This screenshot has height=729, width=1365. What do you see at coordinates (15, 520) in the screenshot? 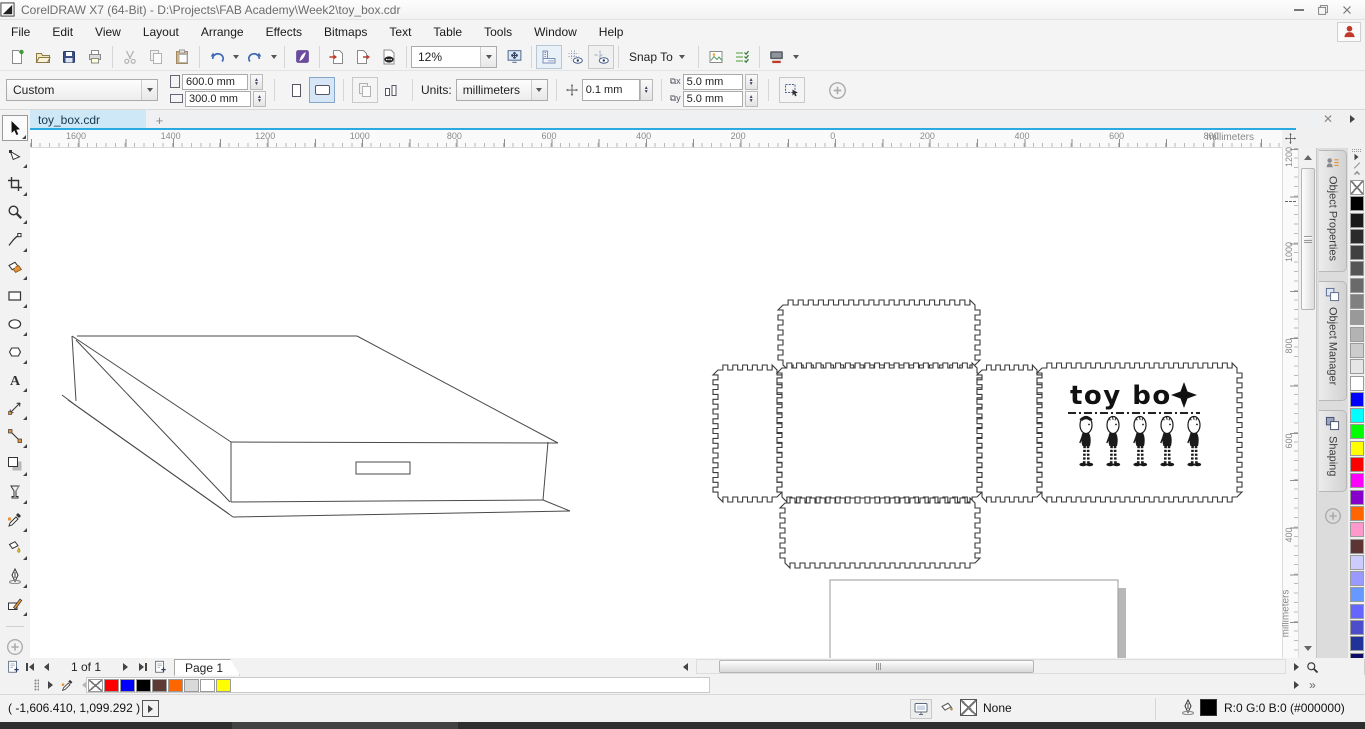
I see `color-eyedropper-tool` at bounding box center [15, 520].